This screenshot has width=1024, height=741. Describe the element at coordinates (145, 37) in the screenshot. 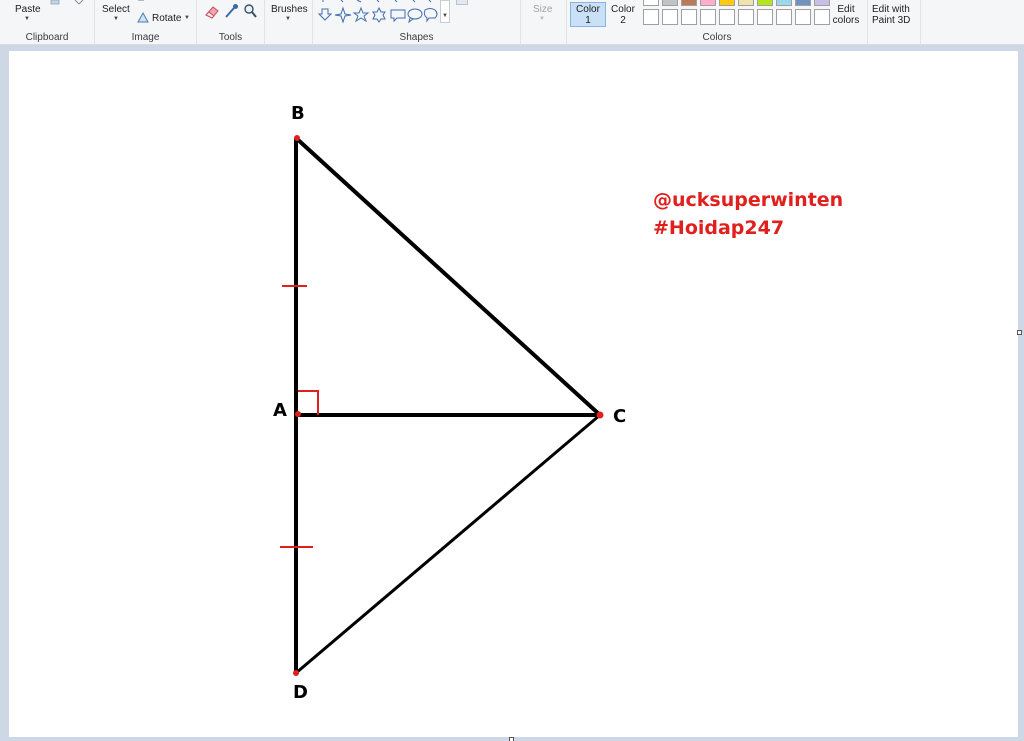

I see `image-group-label: Image` at that location.